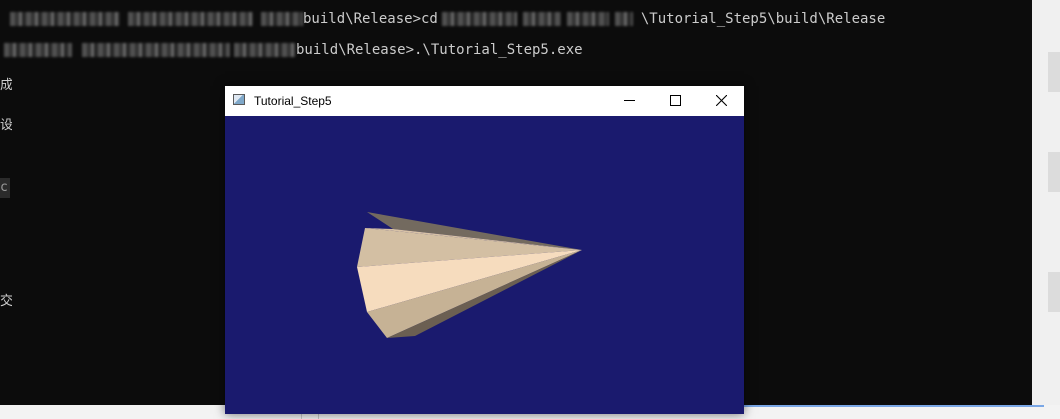 Image resolution: width=1060 pixels, height=419 pixels. I want to click on side-text-fragment: 交, so click(6, 301).